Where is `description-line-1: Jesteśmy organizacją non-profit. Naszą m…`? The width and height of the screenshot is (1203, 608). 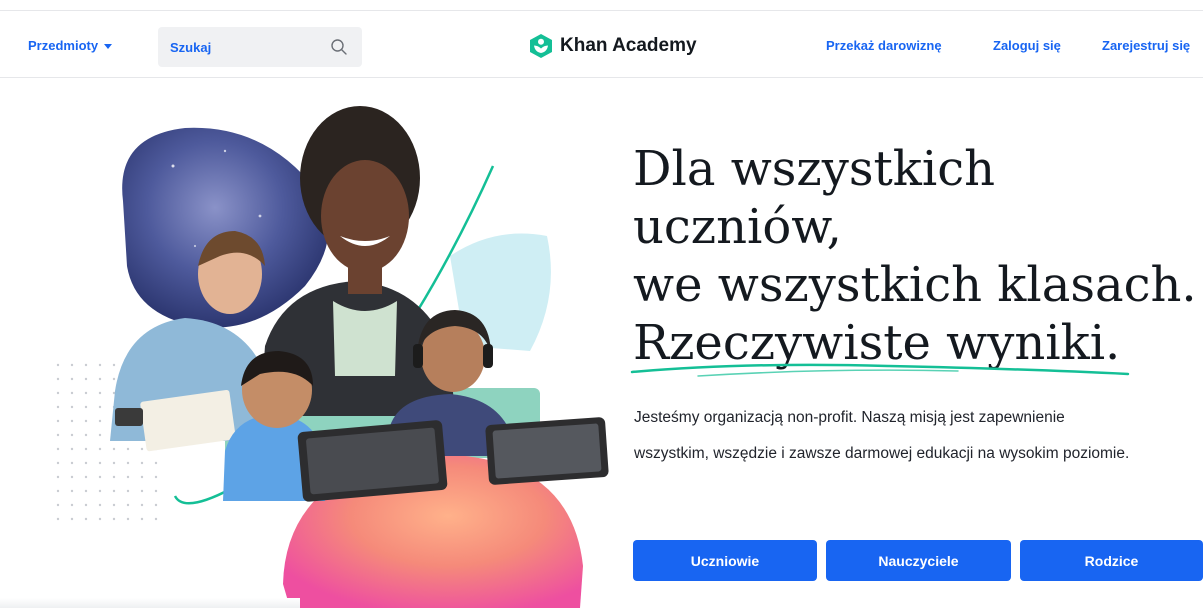 description-line-1: Jesteśmy organizacją non-profit. Naszą m… is located at coordinates (849, 417).